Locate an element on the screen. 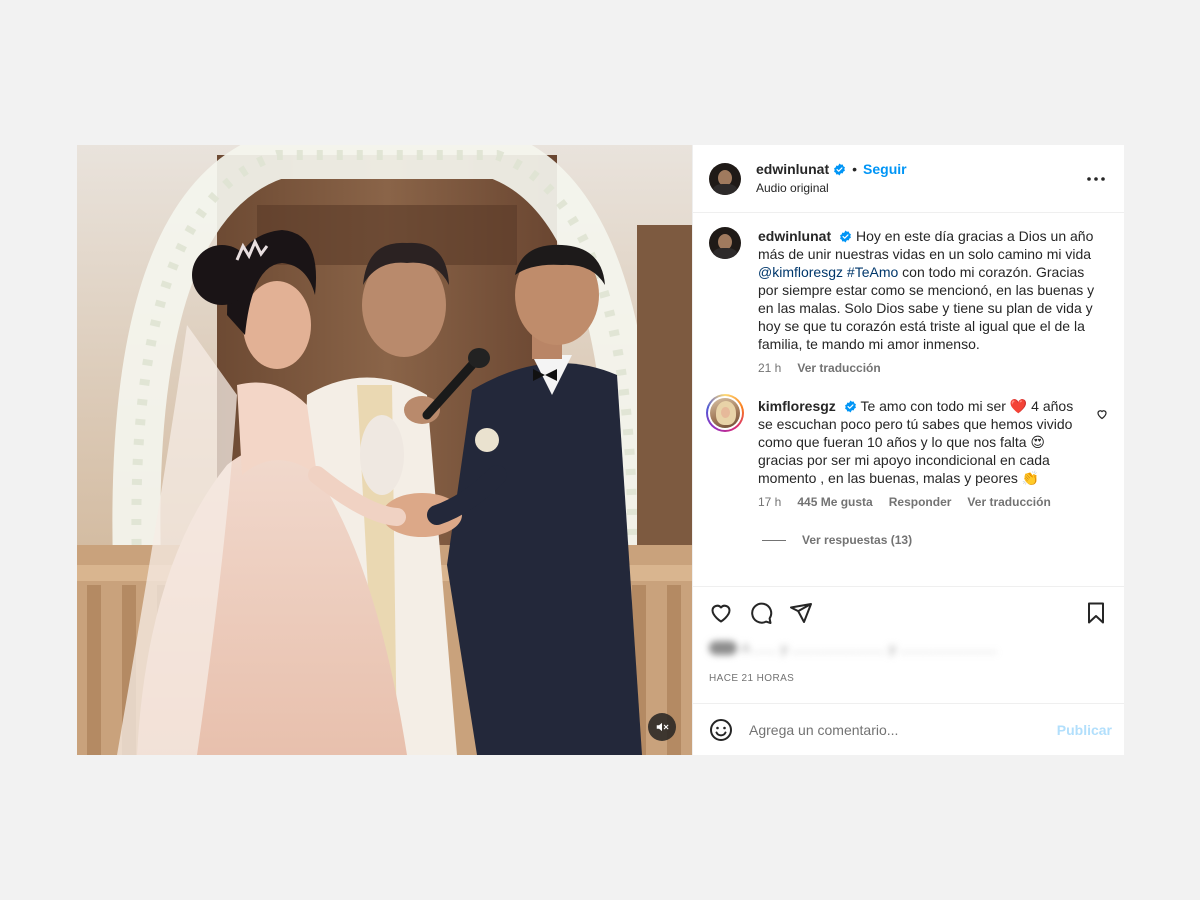 Image resolution: width=1200 pixels, height=900 pixels. more-horizontal-icon is located at coordinates (1096, 179).